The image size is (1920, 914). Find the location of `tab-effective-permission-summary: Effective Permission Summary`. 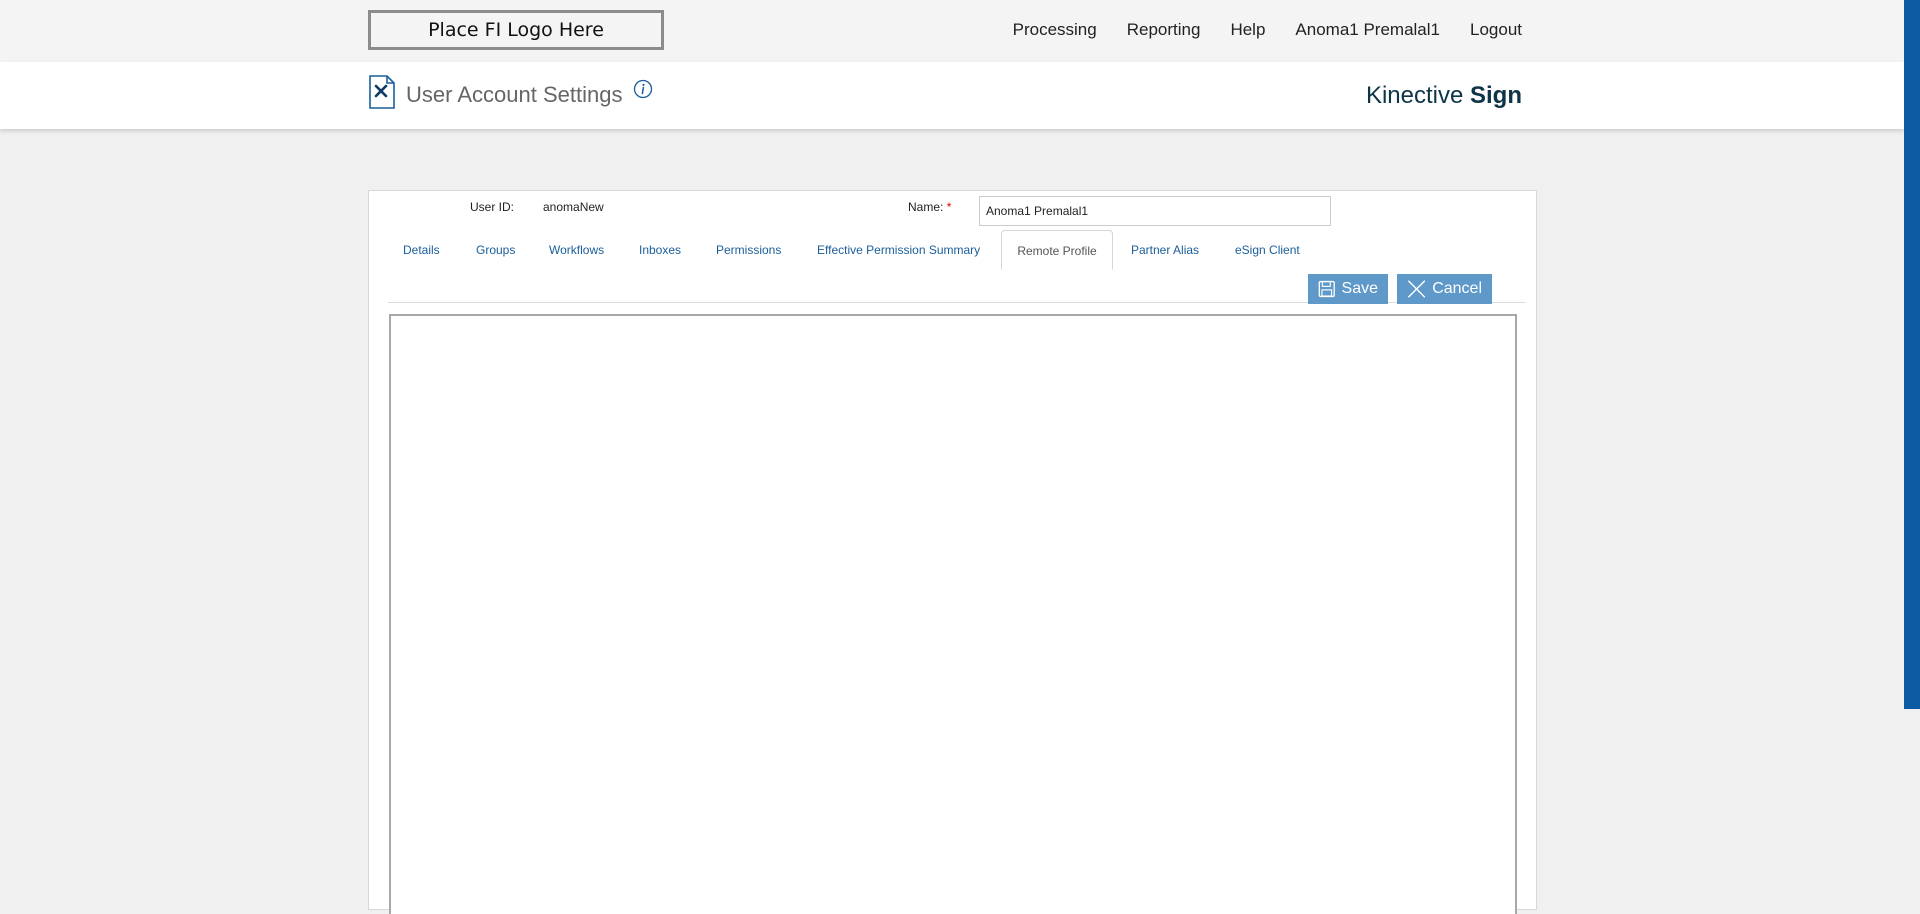

tab-effective-permission-summary: Effective Permission Summary is located at coordinates (898, 250).